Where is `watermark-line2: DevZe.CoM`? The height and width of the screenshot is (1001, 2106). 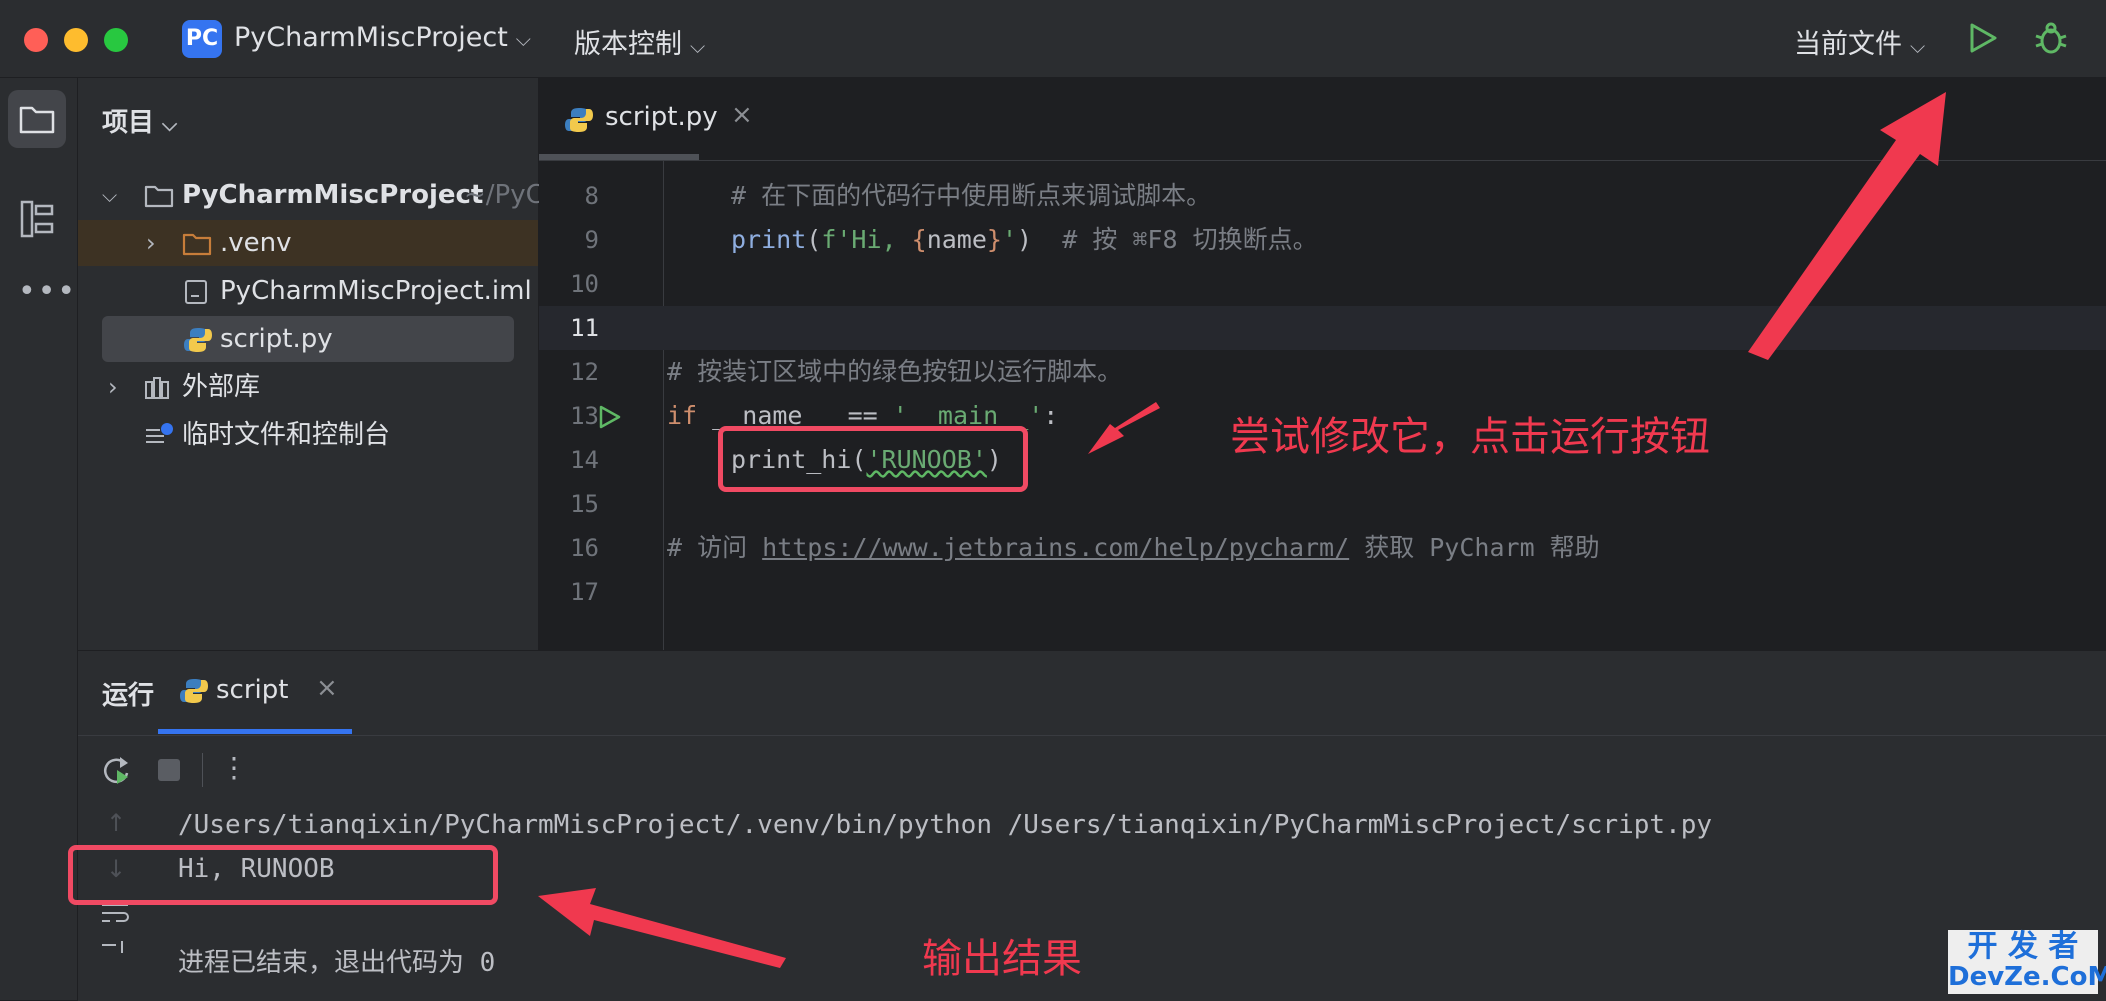 watermark-line2: DevZe.CoM is located at coordinates (2027, 977).